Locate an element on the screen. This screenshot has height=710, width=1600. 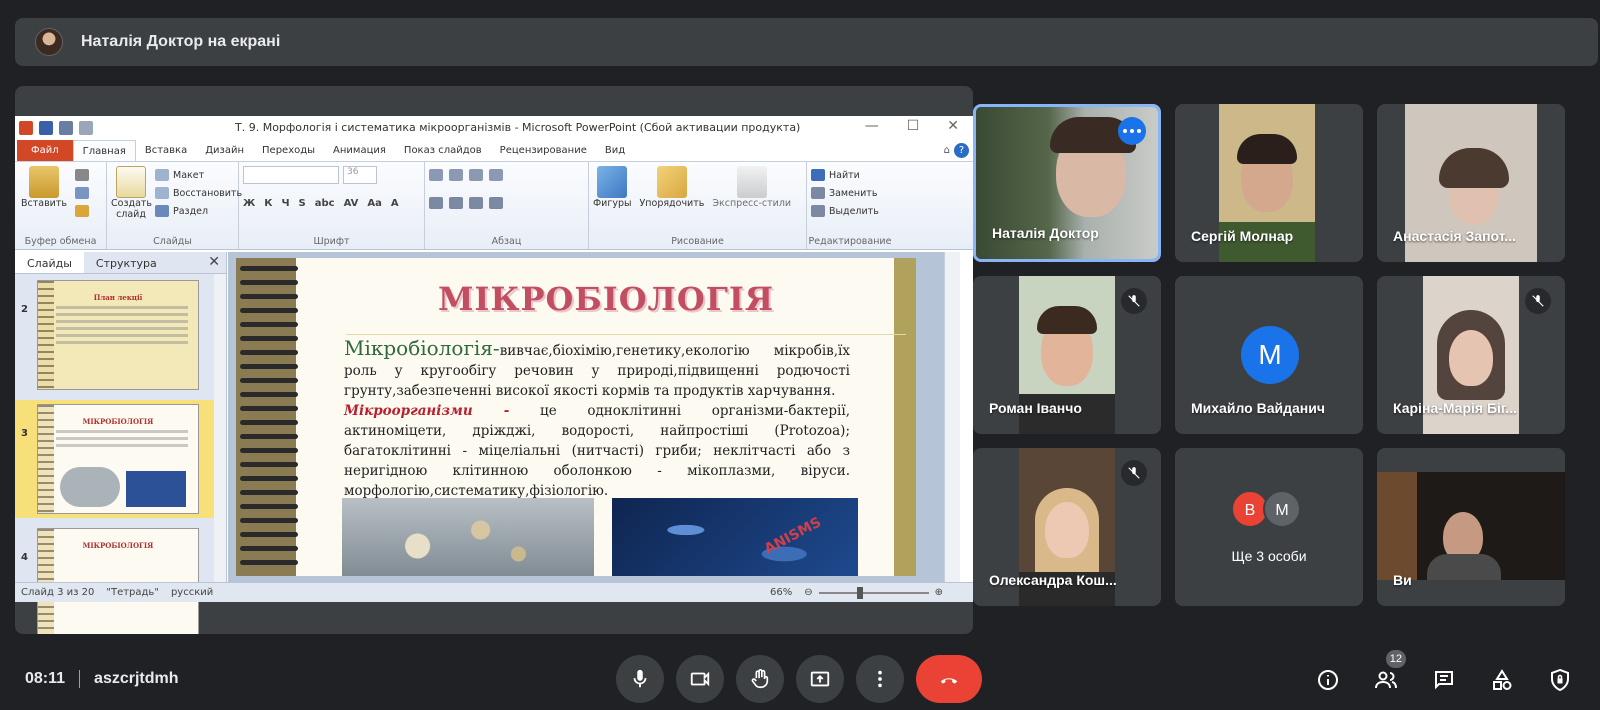
camera-button is located at coordinates (700, 679).